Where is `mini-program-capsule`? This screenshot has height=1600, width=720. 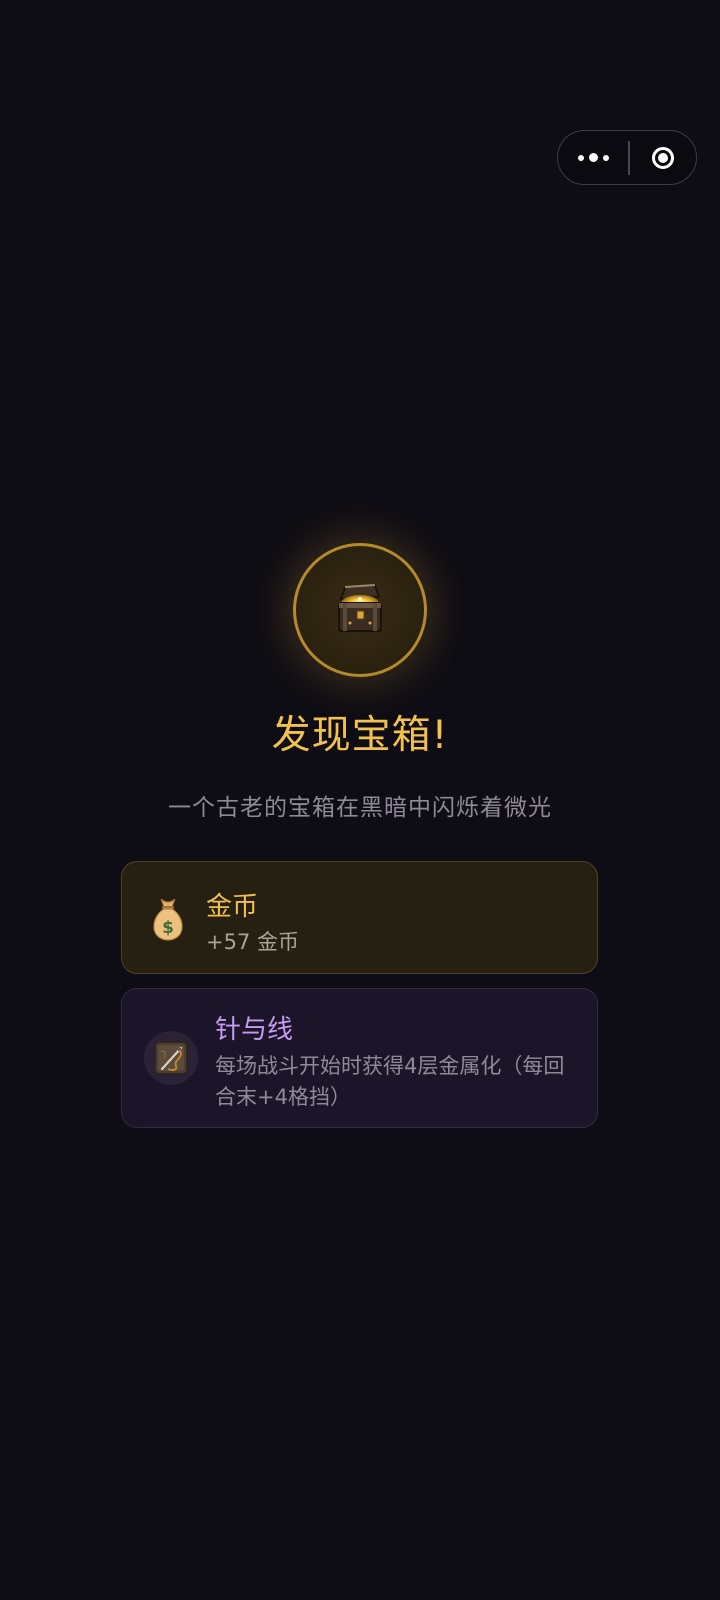 mini-program-capsule is located at coordinates (627, 157).